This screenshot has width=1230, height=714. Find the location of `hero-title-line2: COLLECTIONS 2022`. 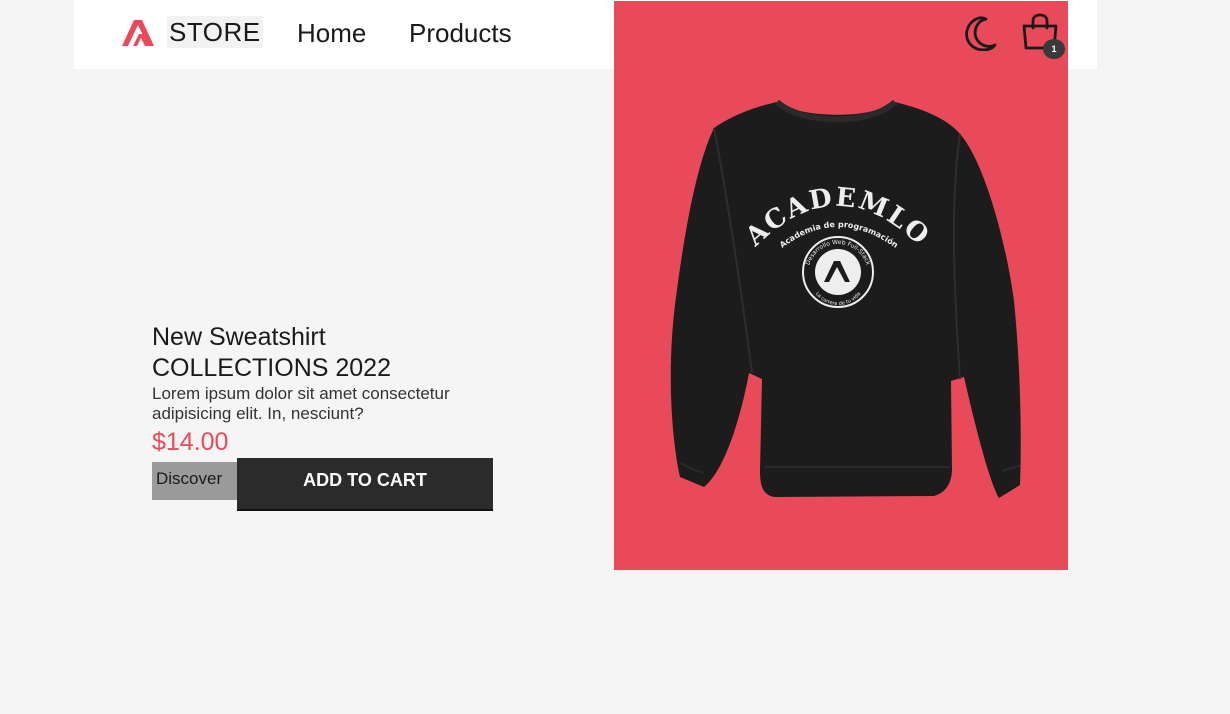

hero-title-line2: COLLECTIONS 2022 is located at coordinates (271, 368).